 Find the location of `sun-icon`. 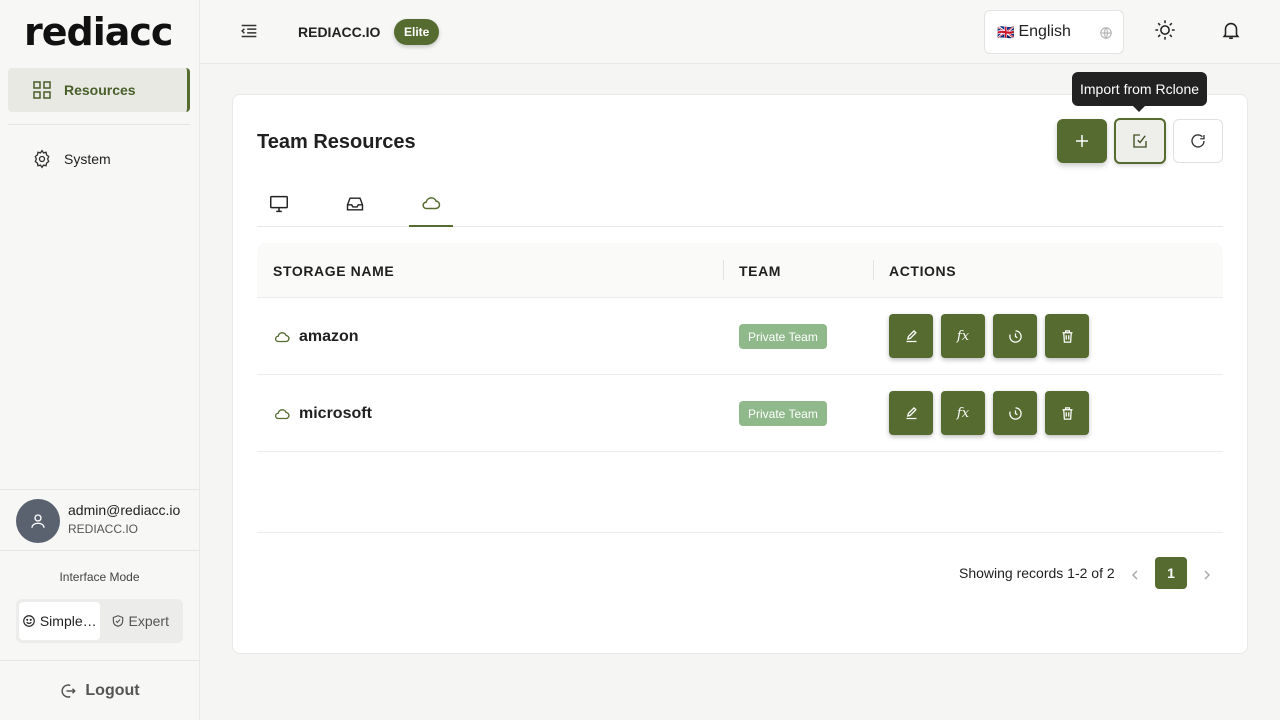

sun-icon is located at coordinates (1165, 30).